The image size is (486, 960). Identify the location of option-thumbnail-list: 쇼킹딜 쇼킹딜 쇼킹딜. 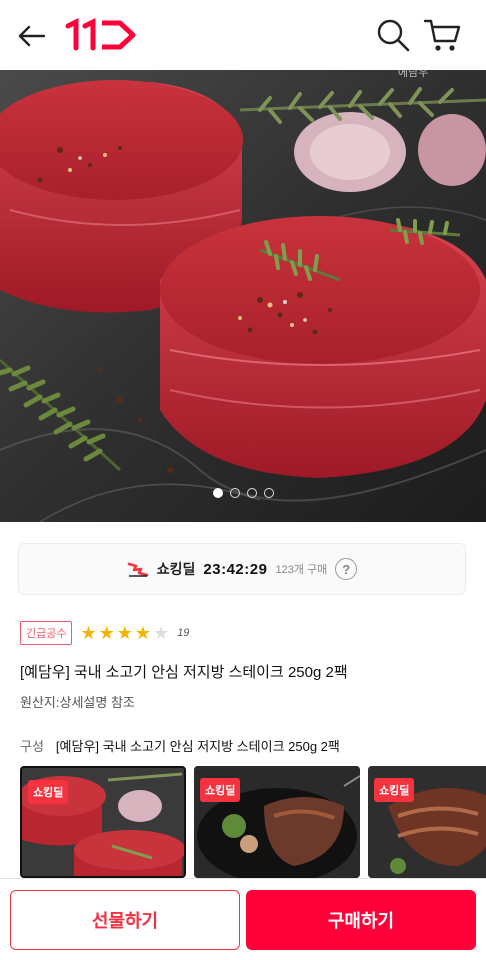
(253, 822).